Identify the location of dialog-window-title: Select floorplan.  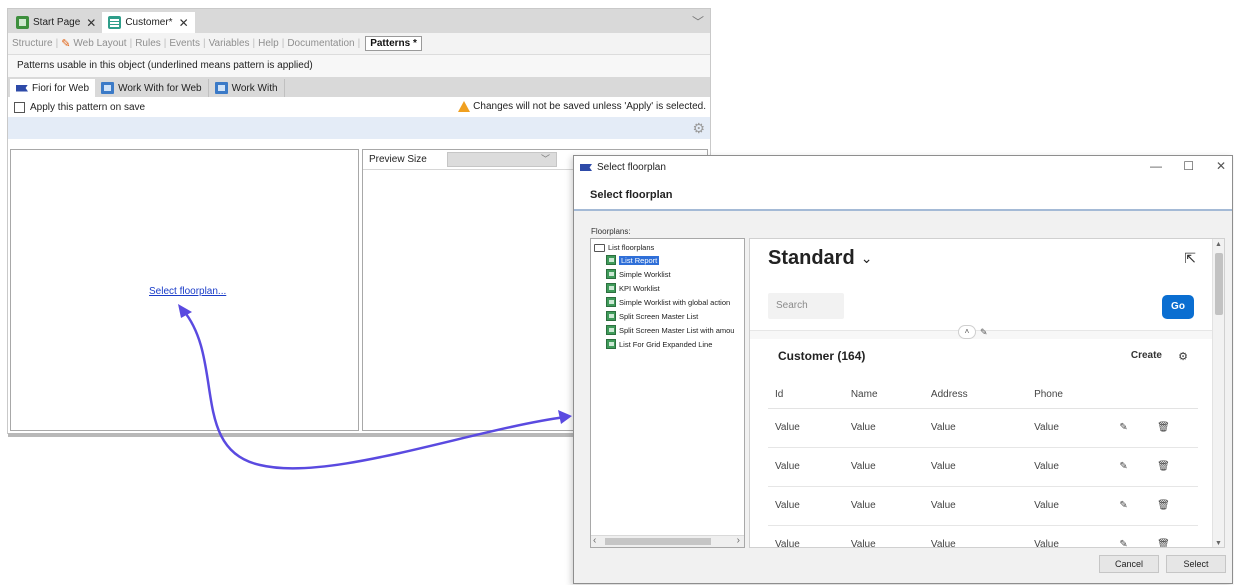
(631, 167).